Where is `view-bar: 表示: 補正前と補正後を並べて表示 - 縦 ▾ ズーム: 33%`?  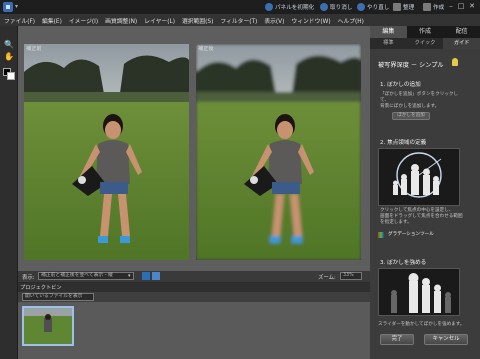
view-bar: 表示: 補正前と補正後を並べて表示 - 縦 ▾ ズーム: 33% is located at coordinates (194, 276).